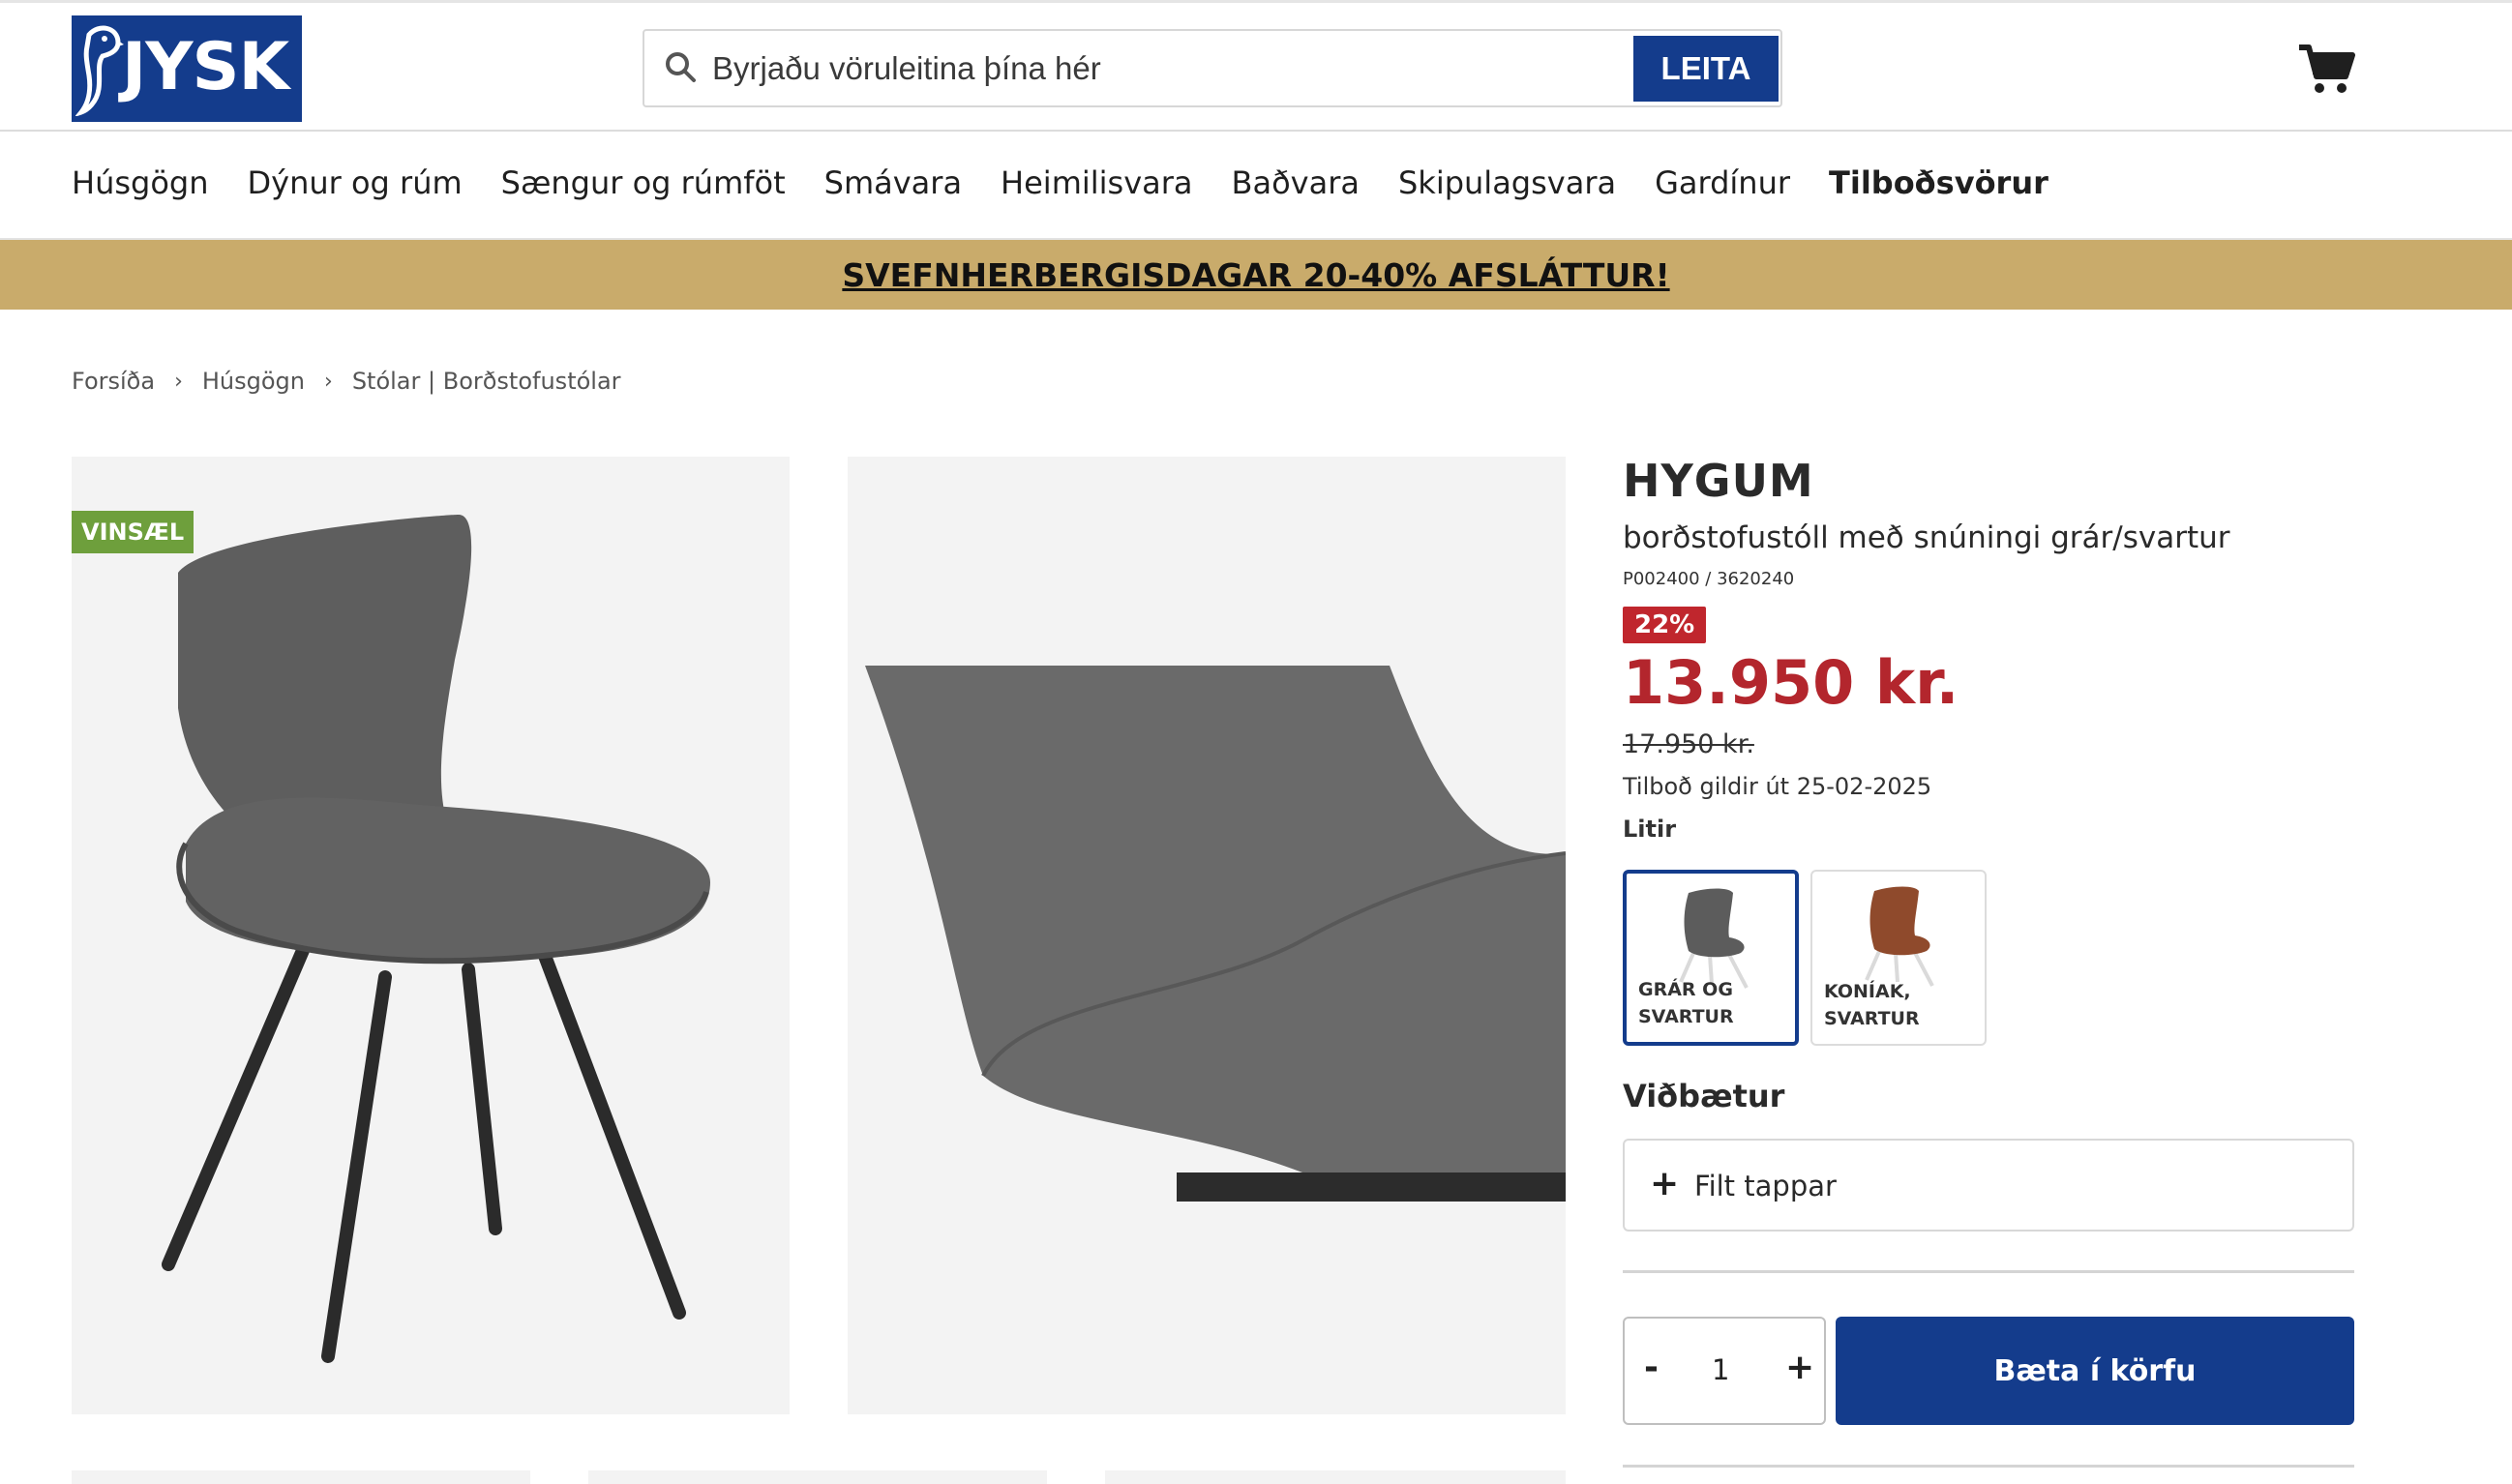 The height and width of the screenshot is (1484, 2512). Describe the element at coordinates (254, 381) in the screenshot. I see `breadcrumb-item-husgogn: Húsgögn` at that location.